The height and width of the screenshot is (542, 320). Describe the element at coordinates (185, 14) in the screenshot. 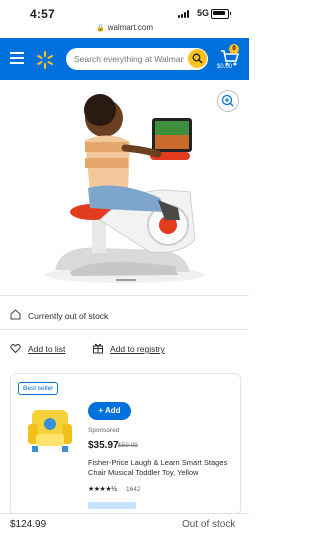

I see `signal-icon` at that location.